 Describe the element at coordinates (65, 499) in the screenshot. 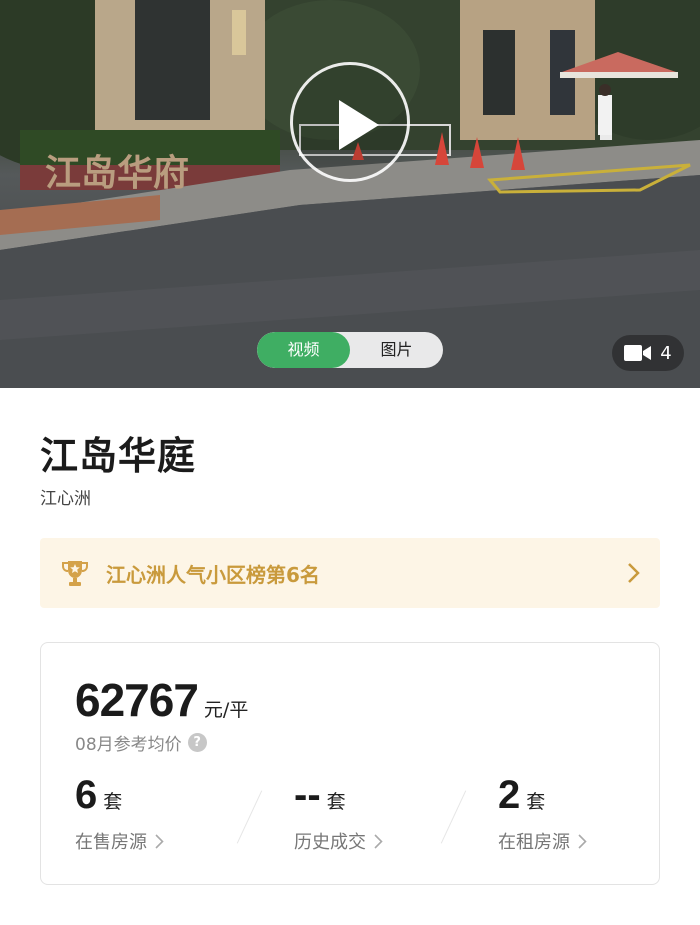

I see `community-district: 江心洲` at that location.